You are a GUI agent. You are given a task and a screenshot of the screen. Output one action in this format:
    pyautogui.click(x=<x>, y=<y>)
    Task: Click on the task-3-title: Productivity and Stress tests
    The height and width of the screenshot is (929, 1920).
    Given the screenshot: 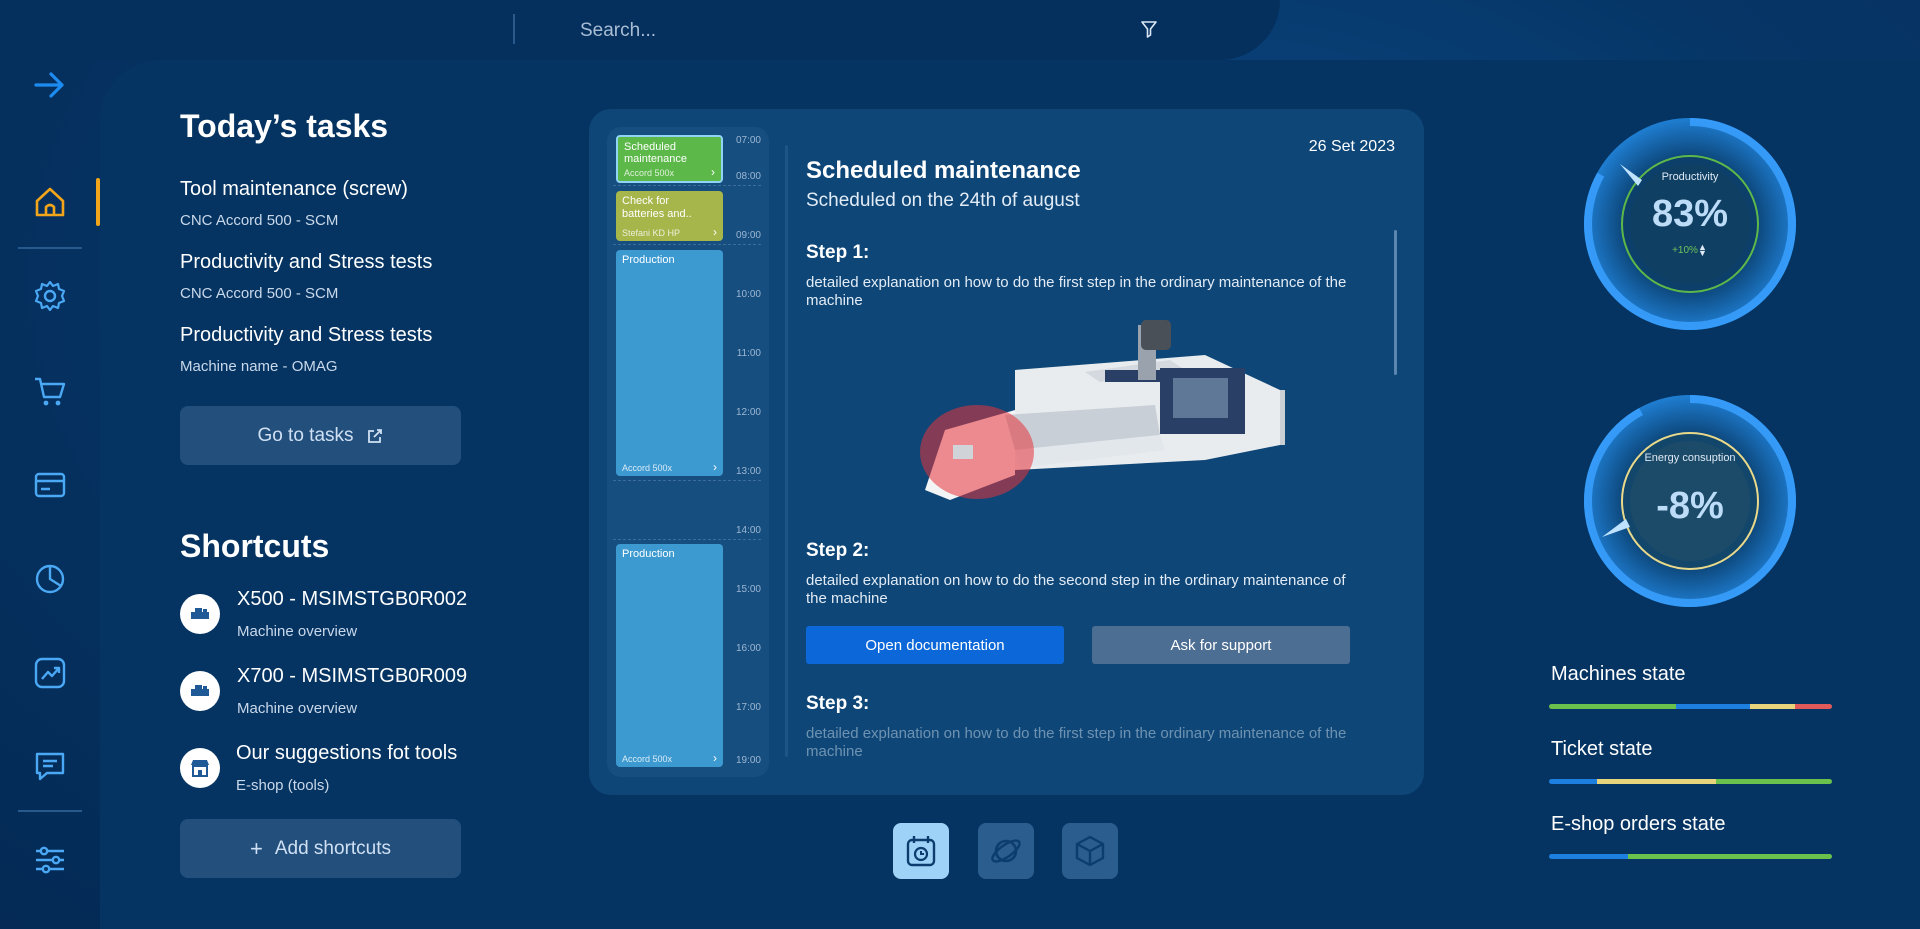 What is the action you would take?
    pyautogui.click(x=306, y=335)
    